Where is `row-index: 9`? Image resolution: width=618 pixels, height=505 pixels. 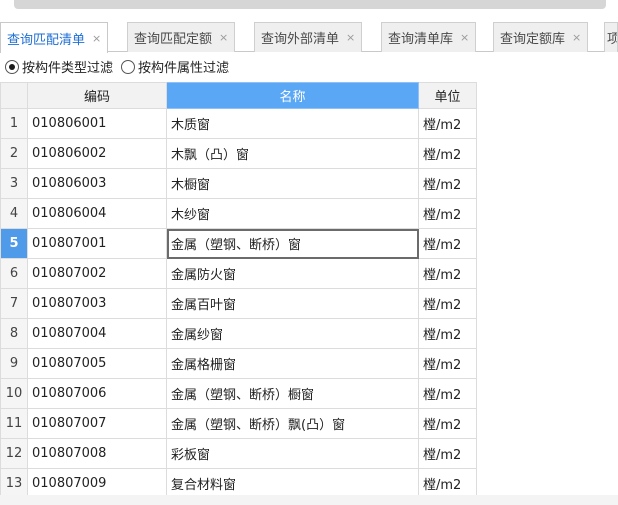 row-index: 9 is located at coordinates (14, 363).